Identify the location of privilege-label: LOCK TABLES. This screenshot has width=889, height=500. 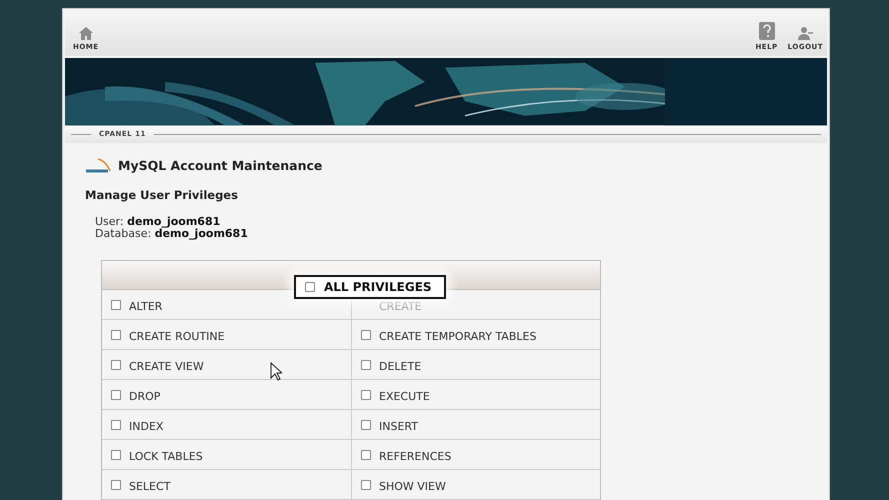
(166, 456).